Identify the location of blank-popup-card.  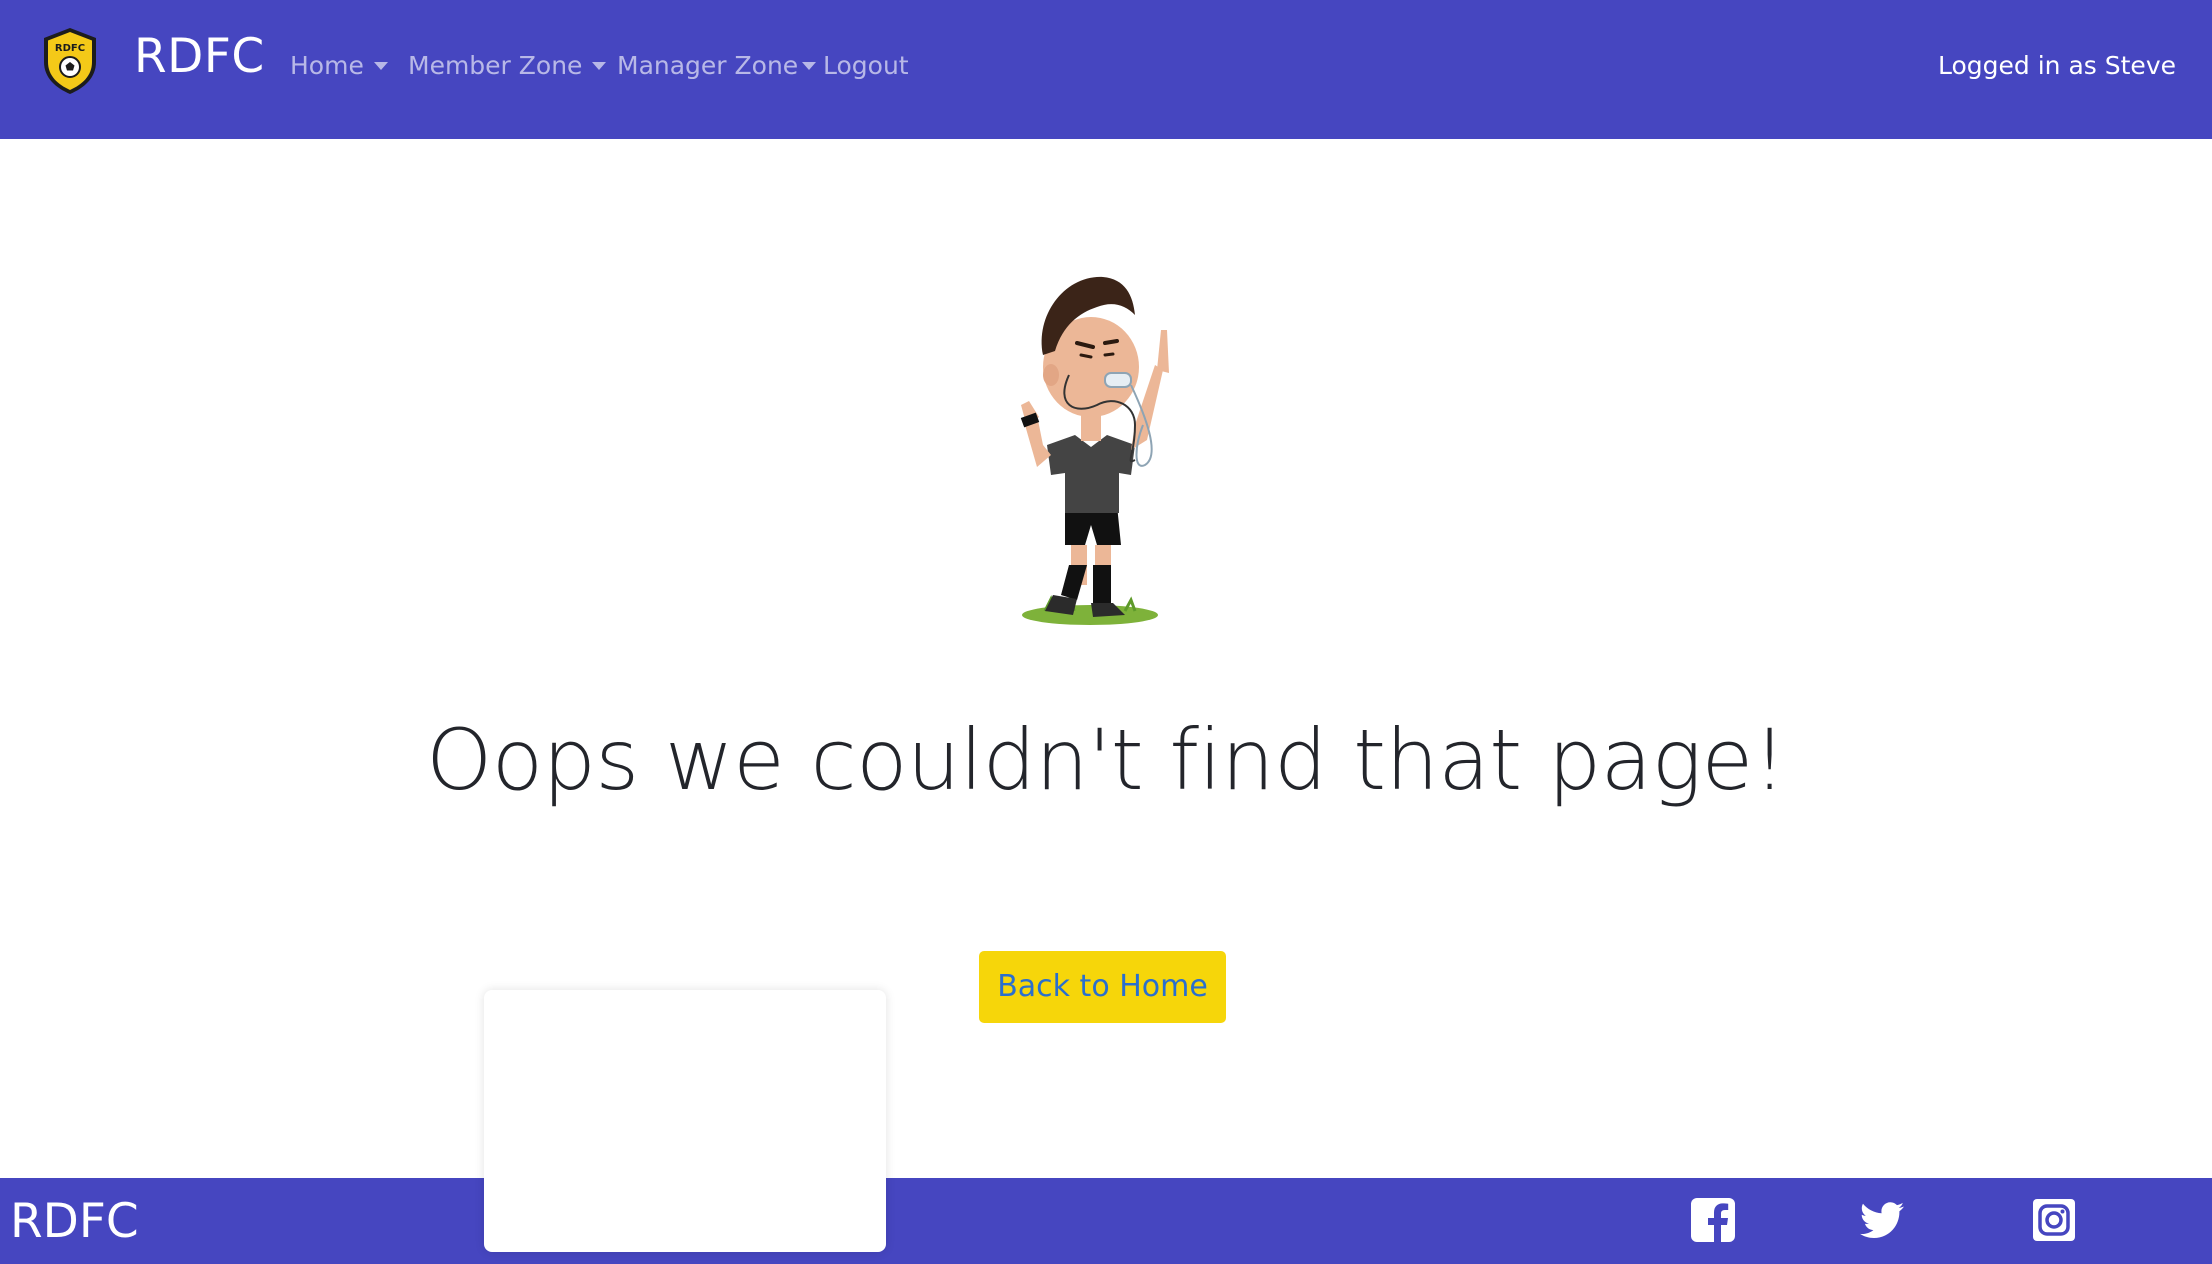
(685, 1121).